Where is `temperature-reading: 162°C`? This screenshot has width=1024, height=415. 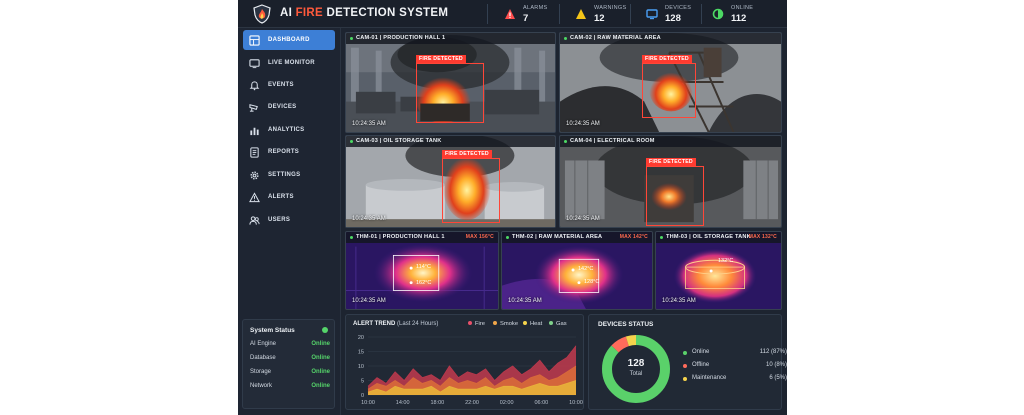
temperature-reading: 162°C is located at coordinates (424, 283).